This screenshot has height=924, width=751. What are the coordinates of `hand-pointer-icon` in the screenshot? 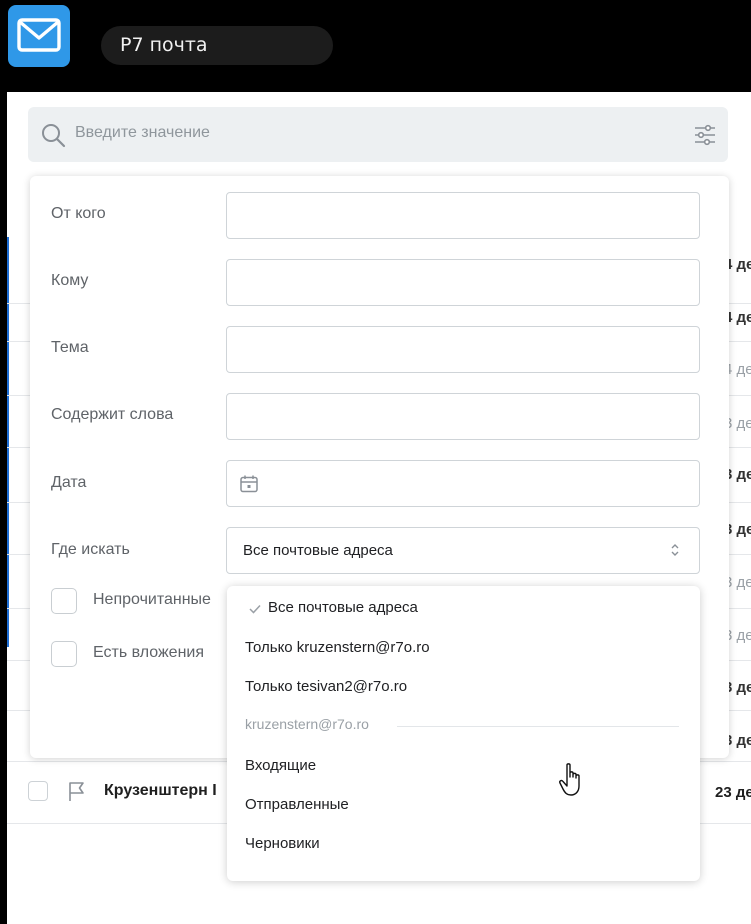 It's located at (572, 782).